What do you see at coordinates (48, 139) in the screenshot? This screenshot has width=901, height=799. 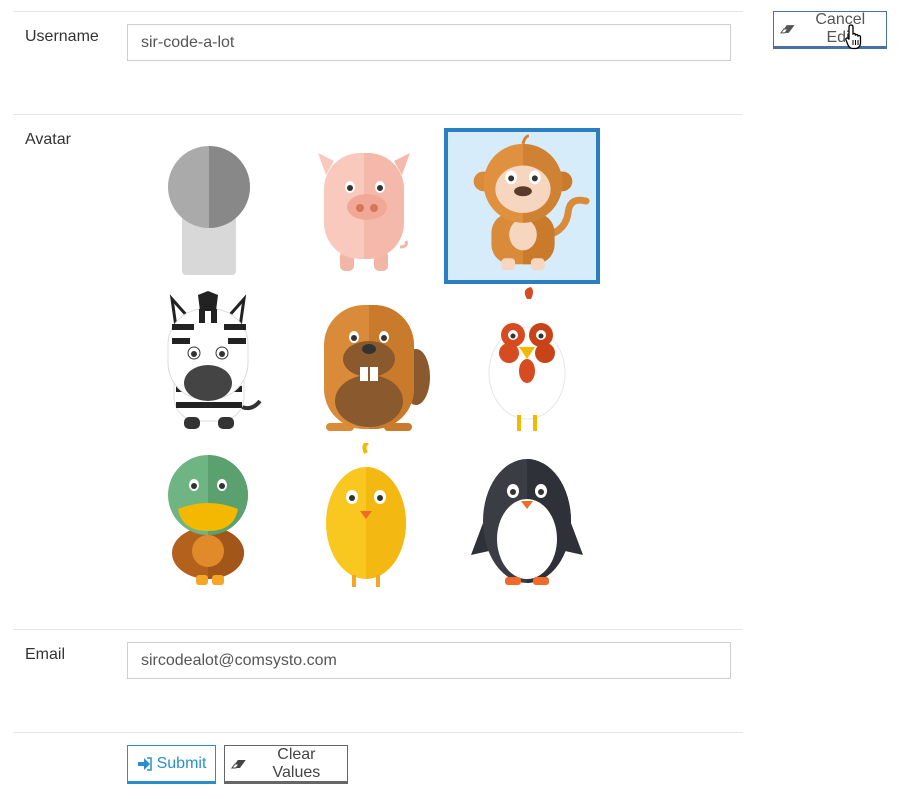 I see `avatar-label: Avatar` at bounding box center [48, 139].